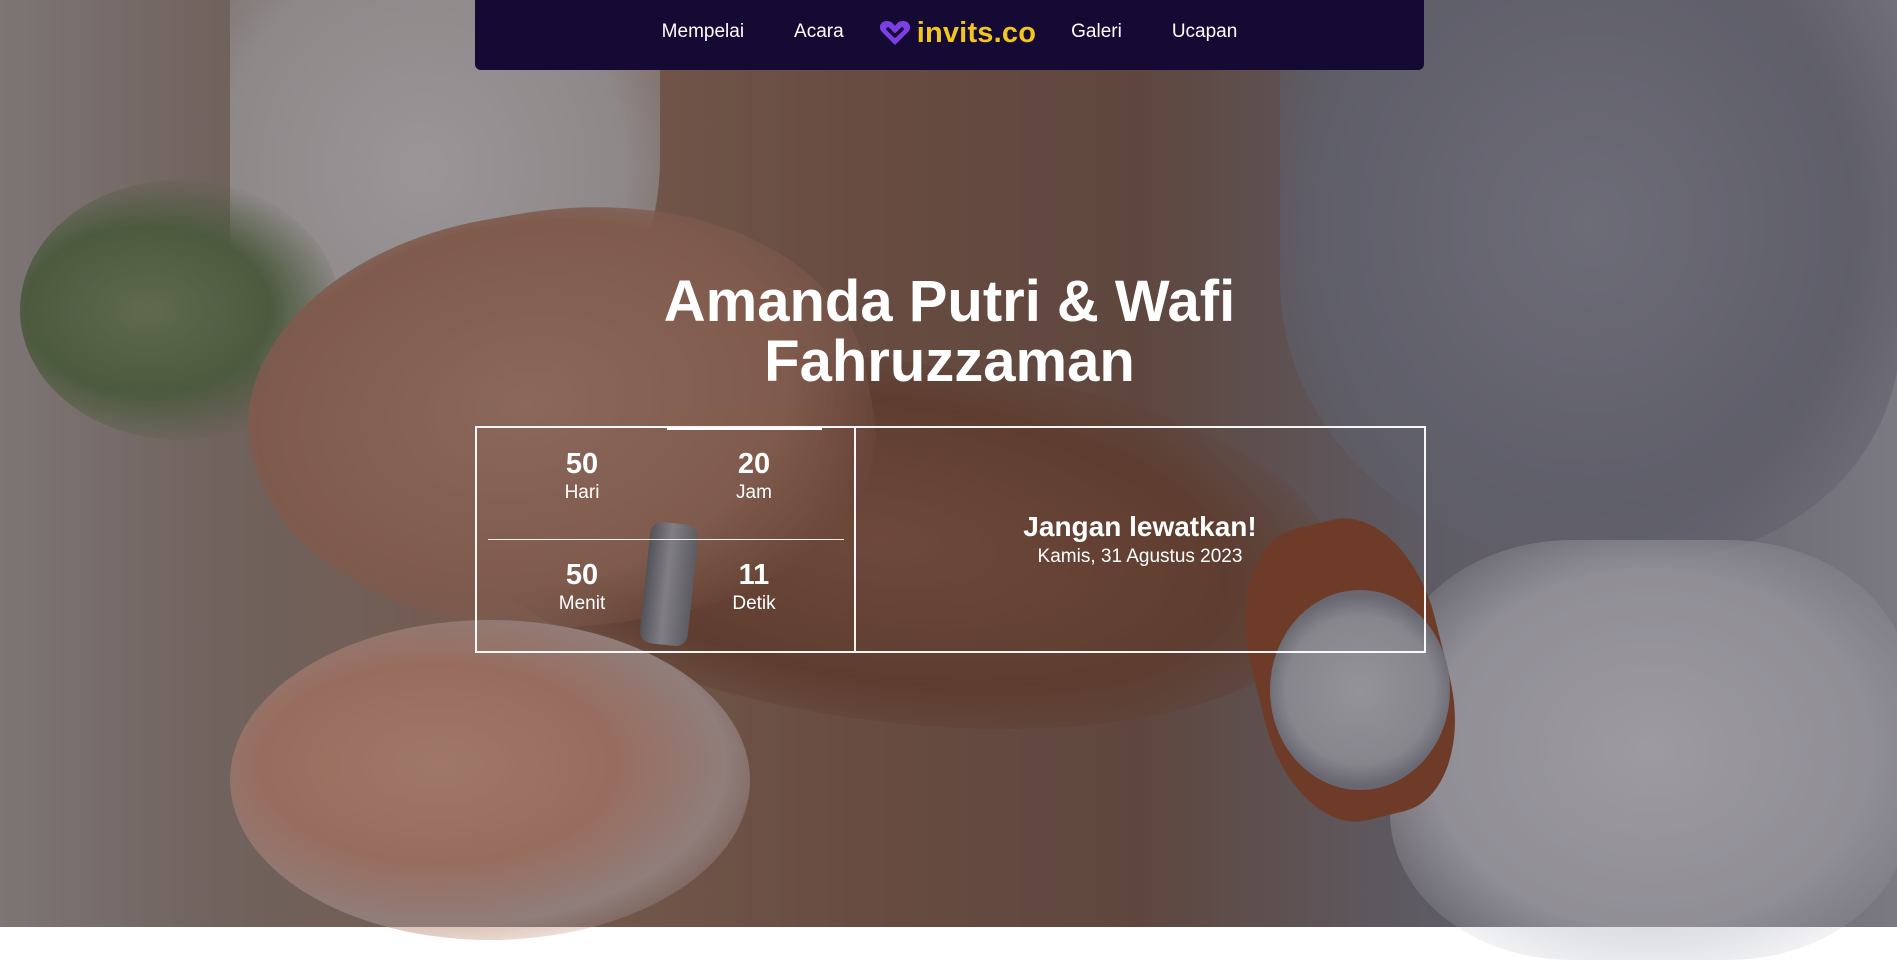  Describe the element at coordinates (582, 492) in the screenshot. I see `countdown-days-label: Hari` at that location.